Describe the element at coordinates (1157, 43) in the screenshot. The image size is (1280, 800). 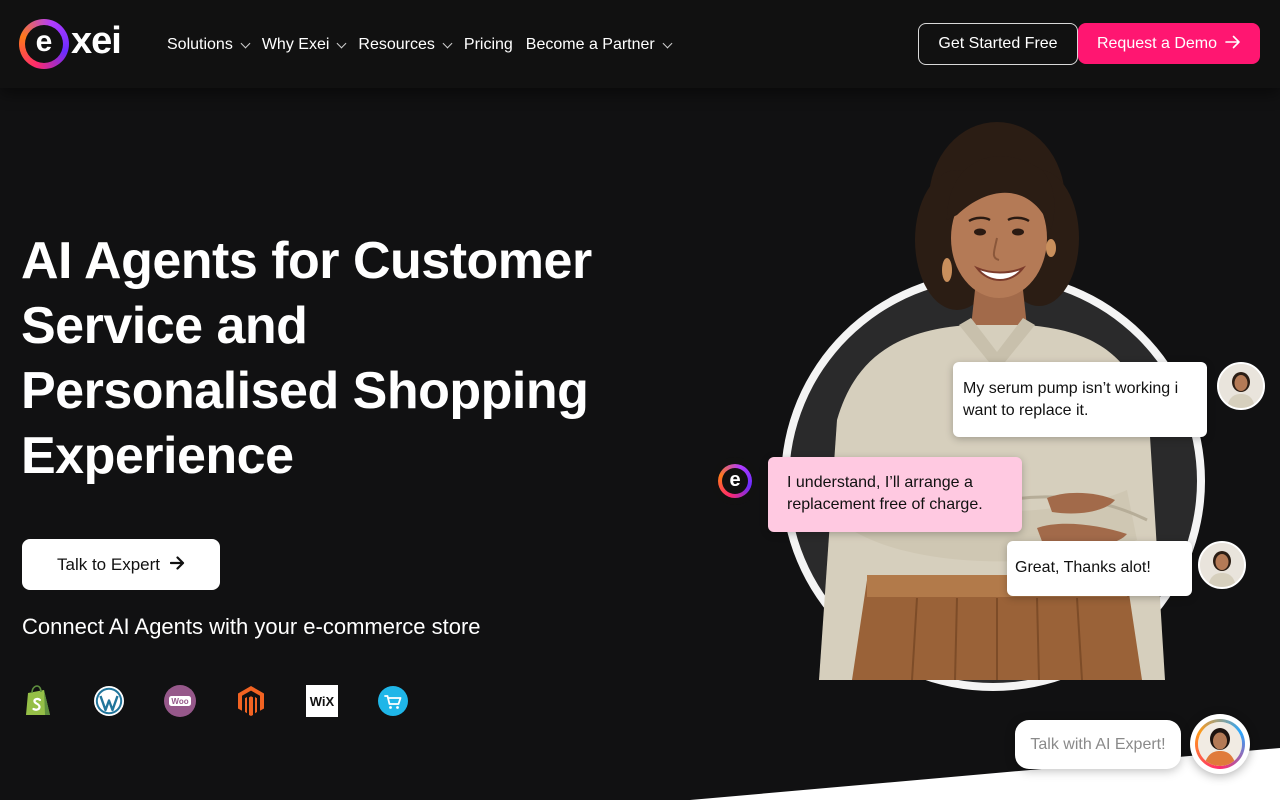
I see `request-demo-label: Request a Demo` at that location.